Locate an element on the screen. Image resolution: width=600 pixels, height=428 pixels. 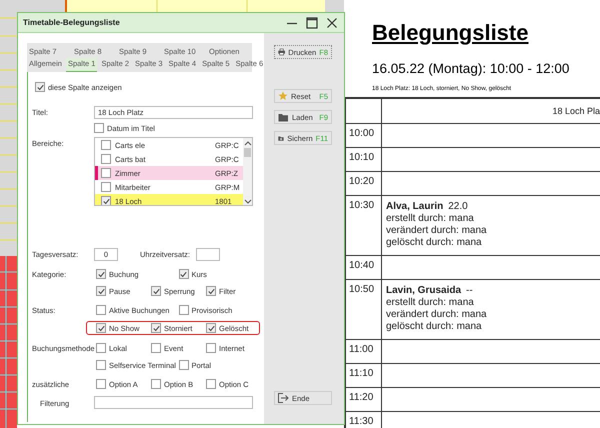
booking-value: -- is located at coordinates (469, 291).